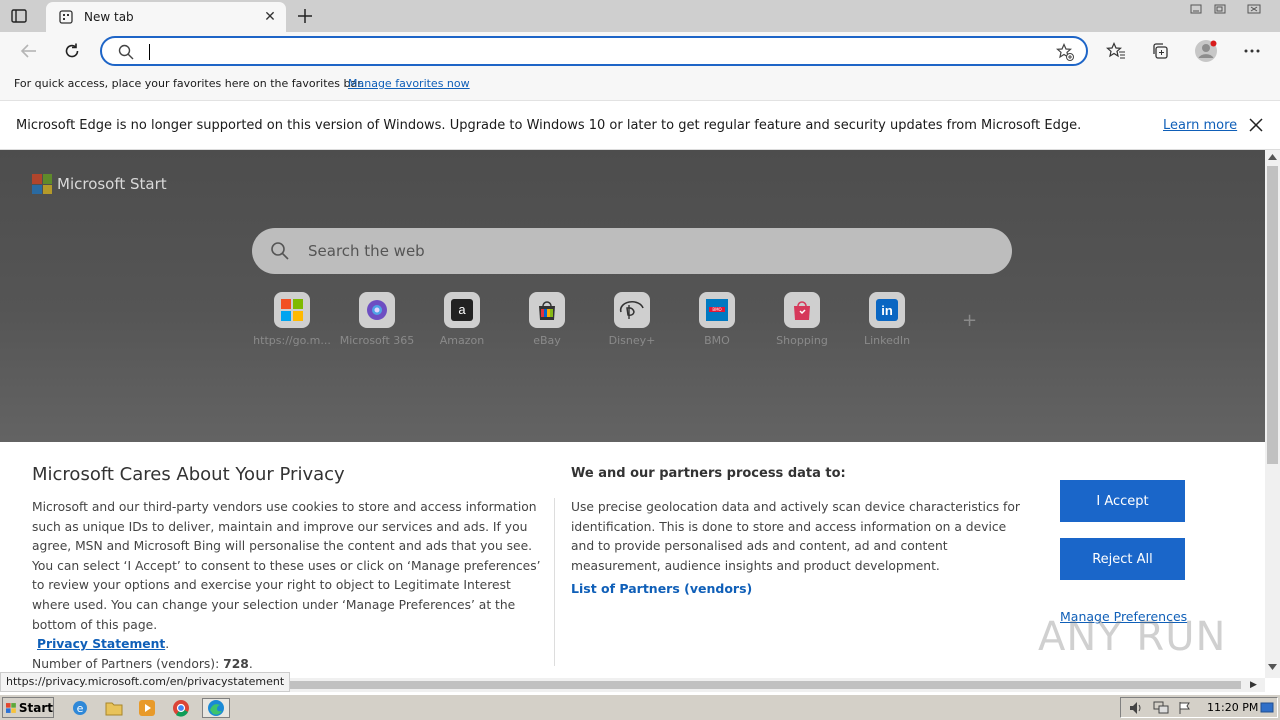 Image resolution: width=1280 pixels, height=720 pixels. I want to click on windows-taskbar: Start e 11:20 PM, so click(640, 707).